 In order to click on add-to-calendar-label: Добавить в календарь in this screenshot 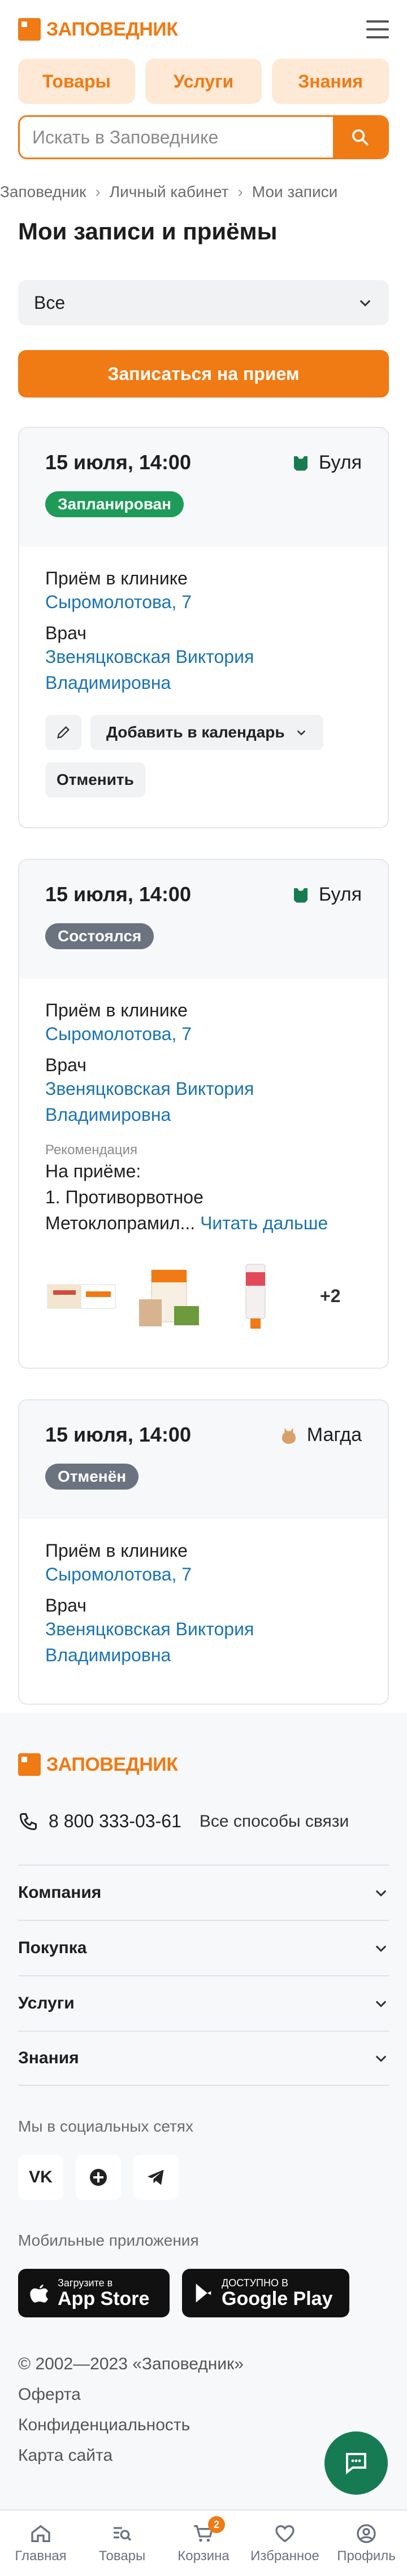, I will do `click(195, 732)`.